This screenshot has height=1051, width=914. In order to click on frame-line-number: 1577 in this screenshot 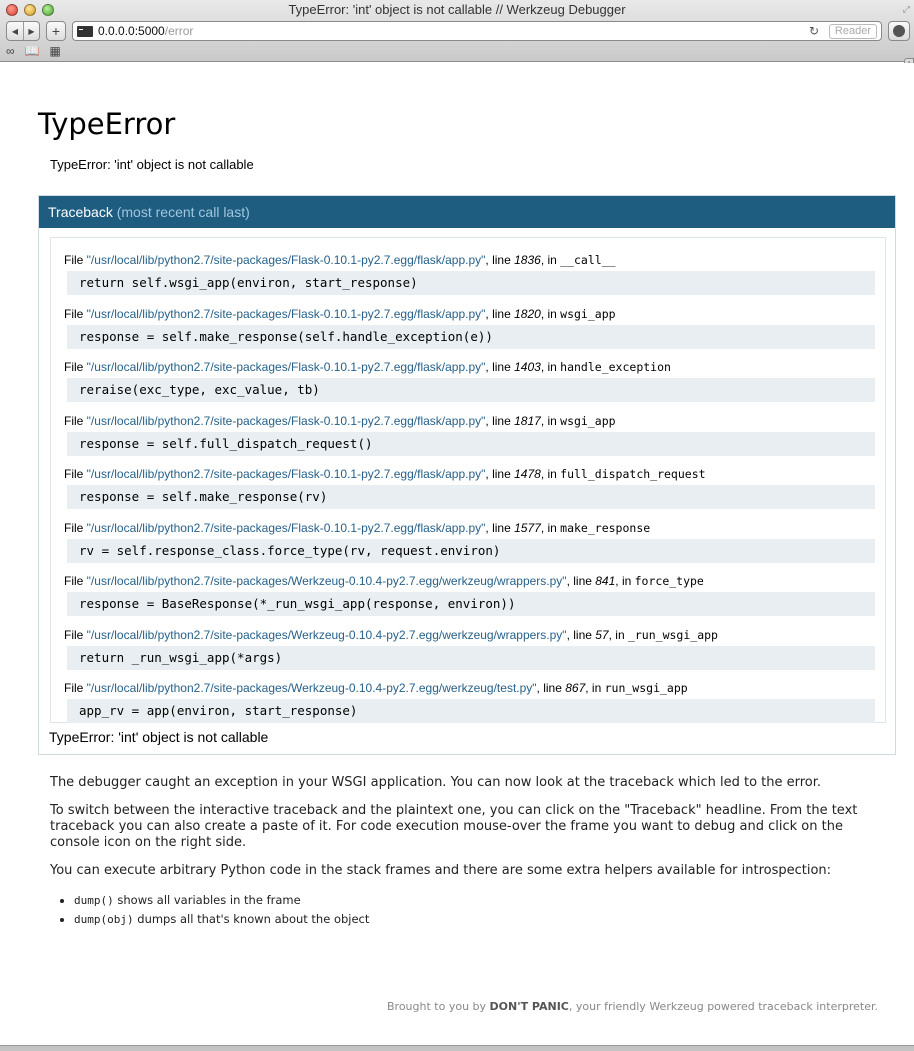, I will do `click(527, 527)`.